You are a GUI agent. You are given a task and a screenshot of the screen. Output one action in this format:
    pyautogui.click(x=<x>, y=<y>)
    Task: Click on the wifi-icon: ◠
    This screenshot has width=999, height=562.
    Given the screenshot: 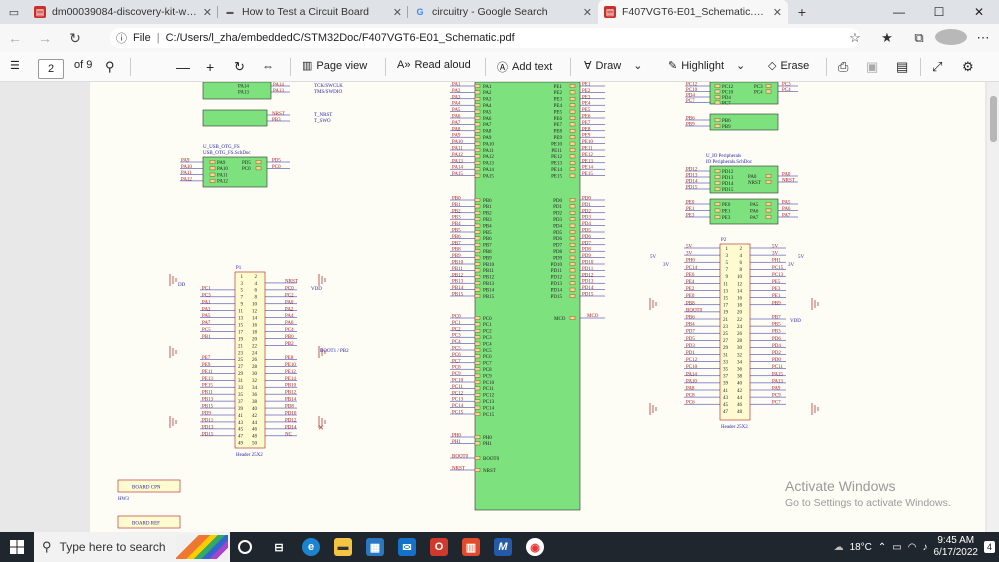 What is the action you would take?
    pyautogui.click(x=912, y=547)
    